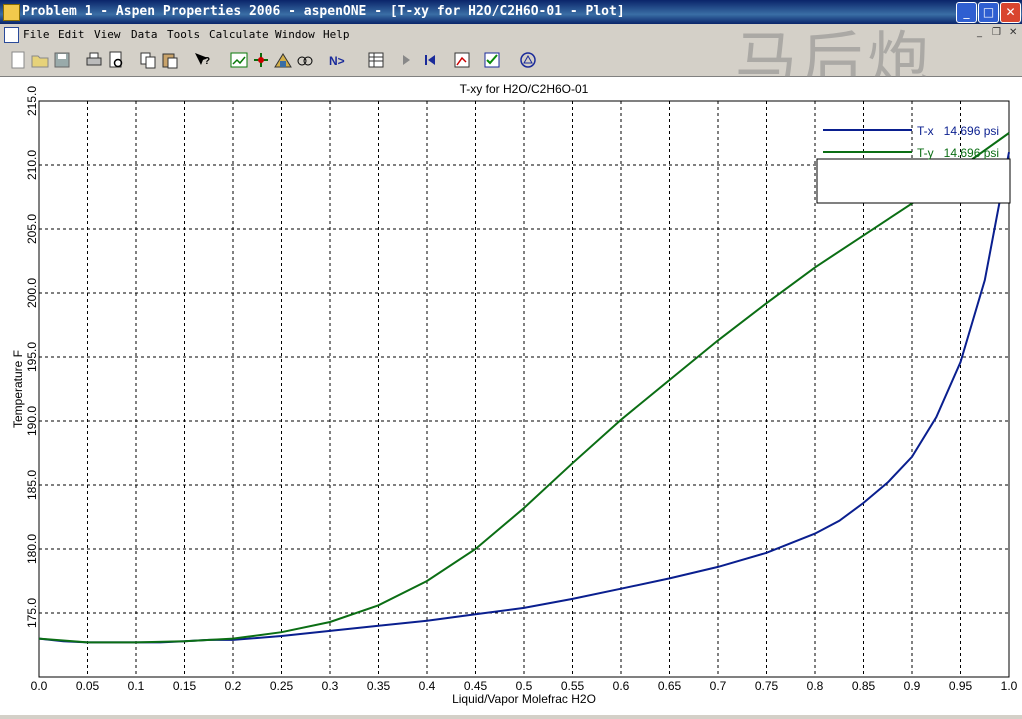 This screenshot has width=1022, height=719. Describe the element at coordinates (116, 60) in the screenshot. I see `print-preview-icon` at that location.